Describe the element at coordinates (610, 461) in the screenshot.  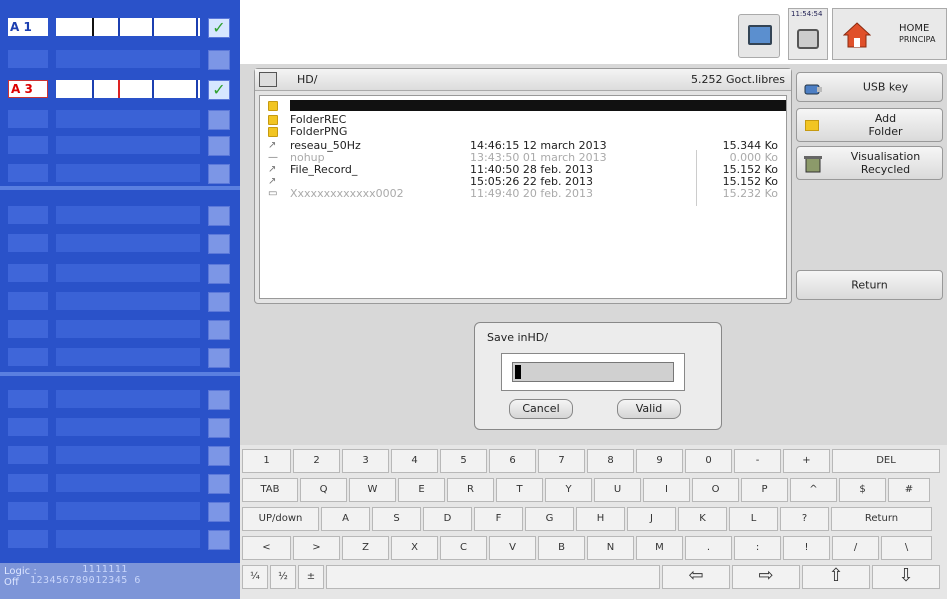
I see `key: 8` at that location.